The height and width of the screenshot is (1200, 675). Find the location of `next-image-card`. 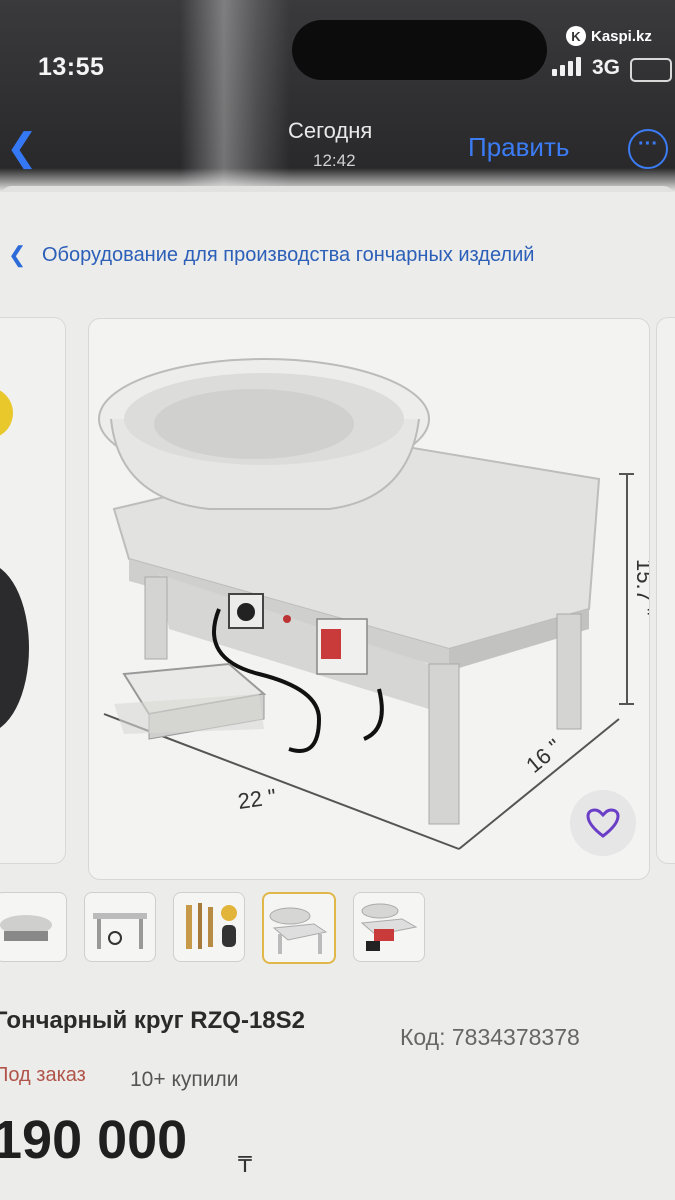

next-image-card is located at coordinates (665, 590).